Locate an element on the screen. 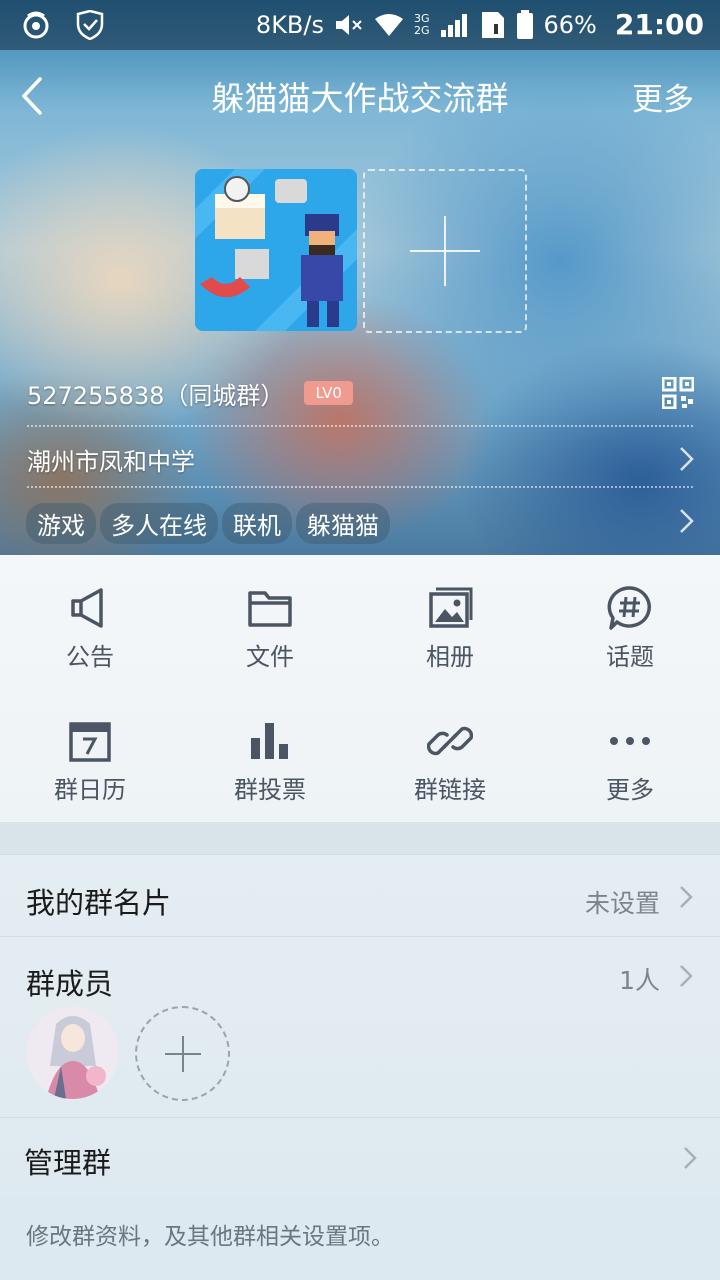 The width and height of the screenshot is (720, 1280). topic-button: 话题 is located at coordinates (630, 628).